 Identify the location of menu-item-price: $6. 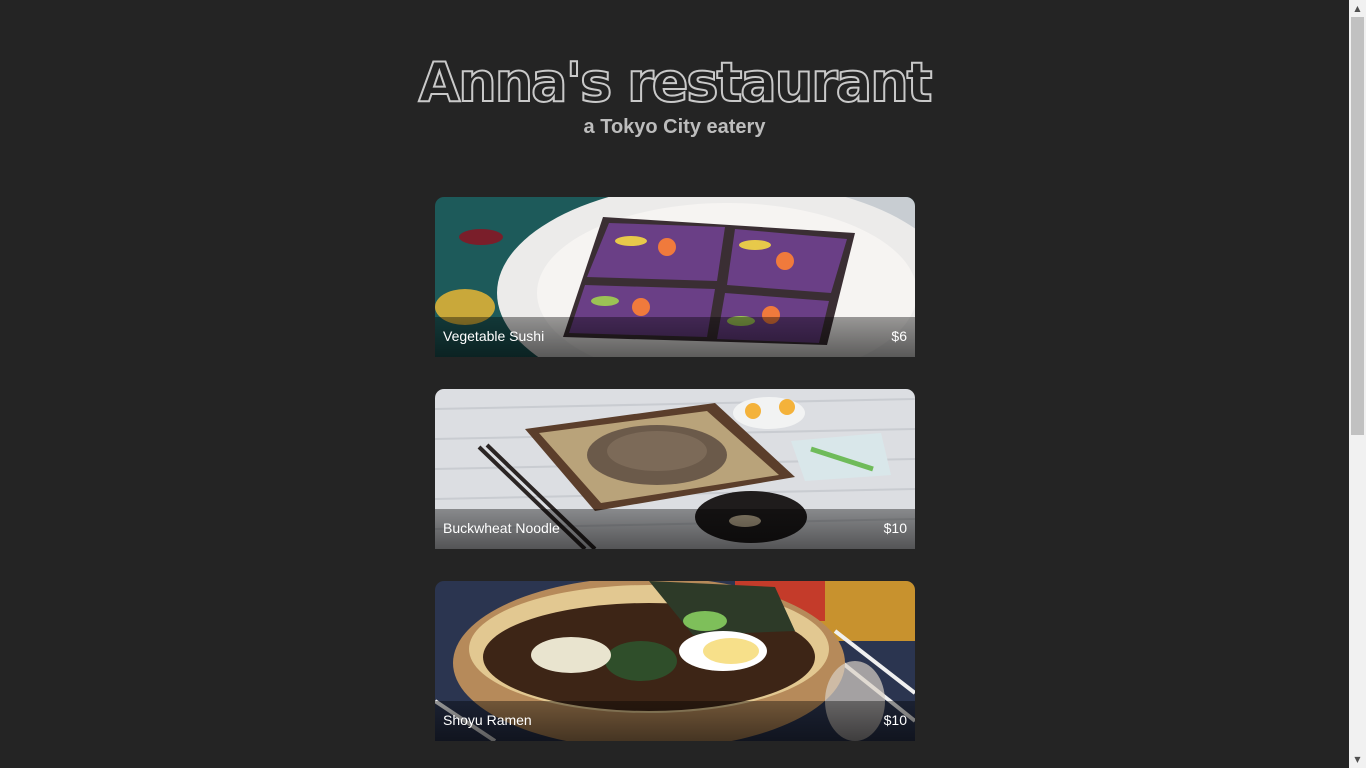
(899, 336).